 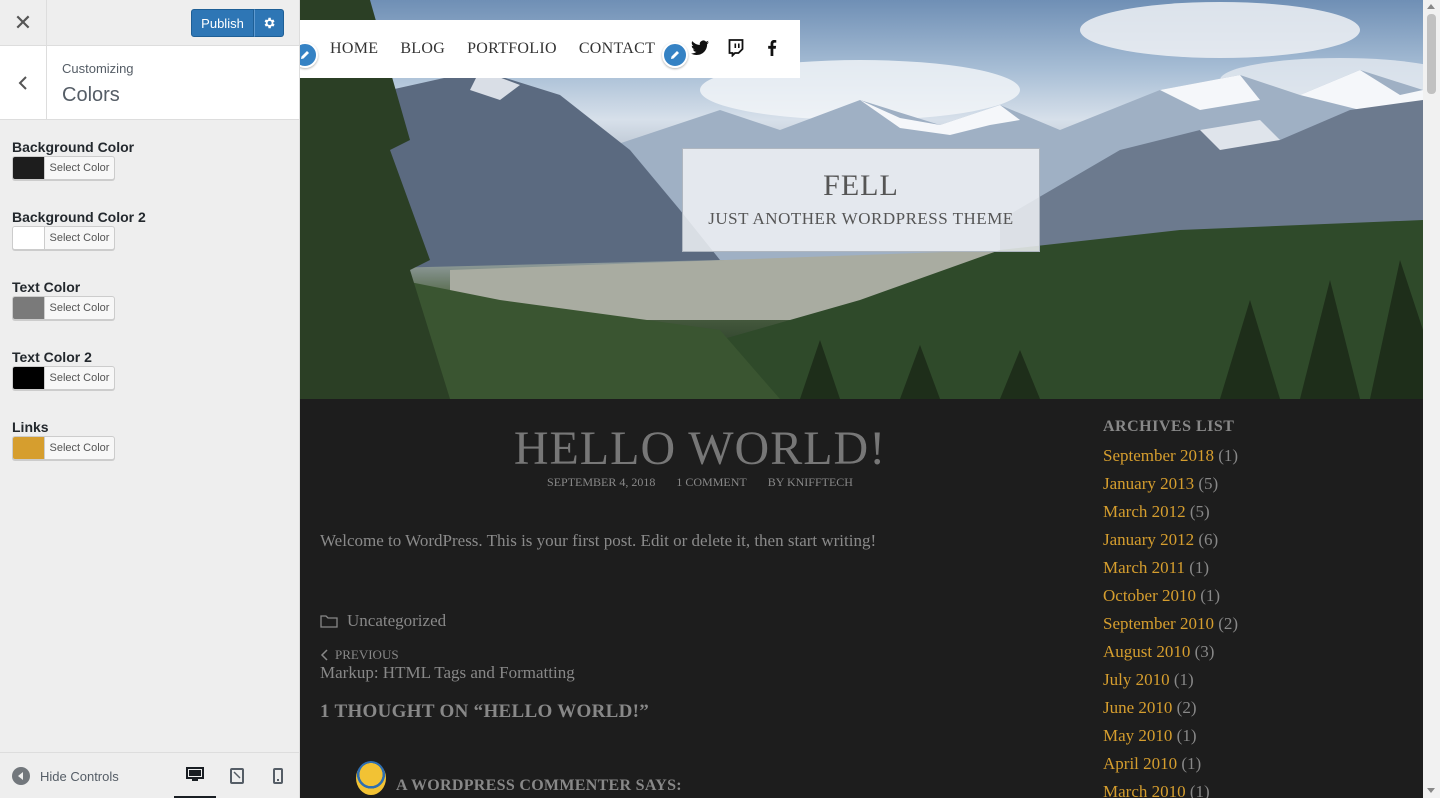 I want to click on preview-tablet-button, so click(x=237, y=775).